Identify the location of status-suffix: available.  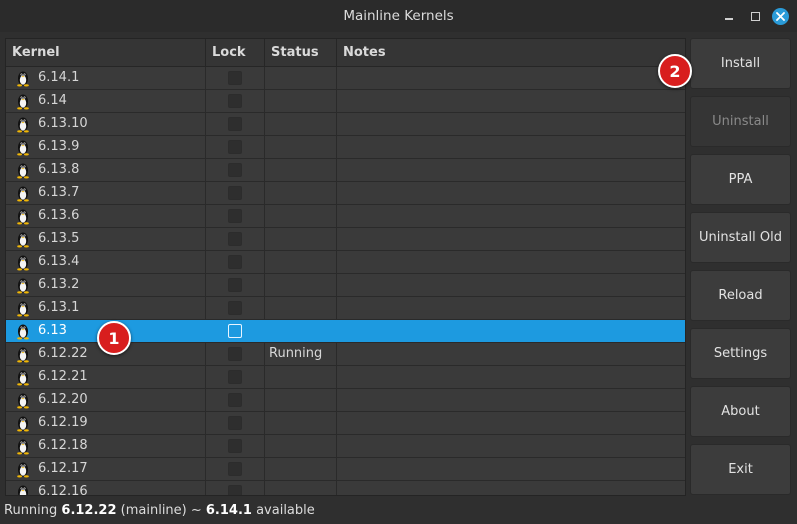
(283, 510).